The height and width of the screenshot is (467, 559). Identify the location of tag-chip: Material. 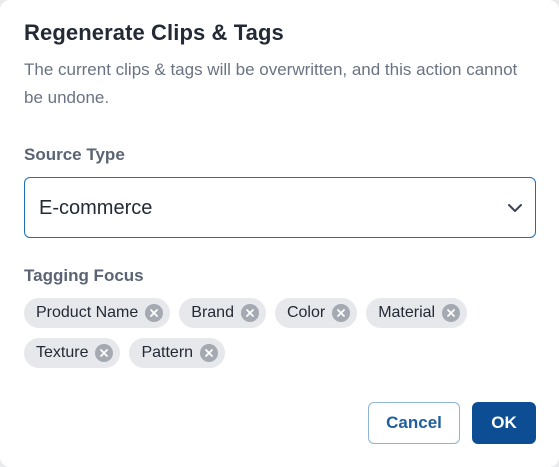
(417, 313).